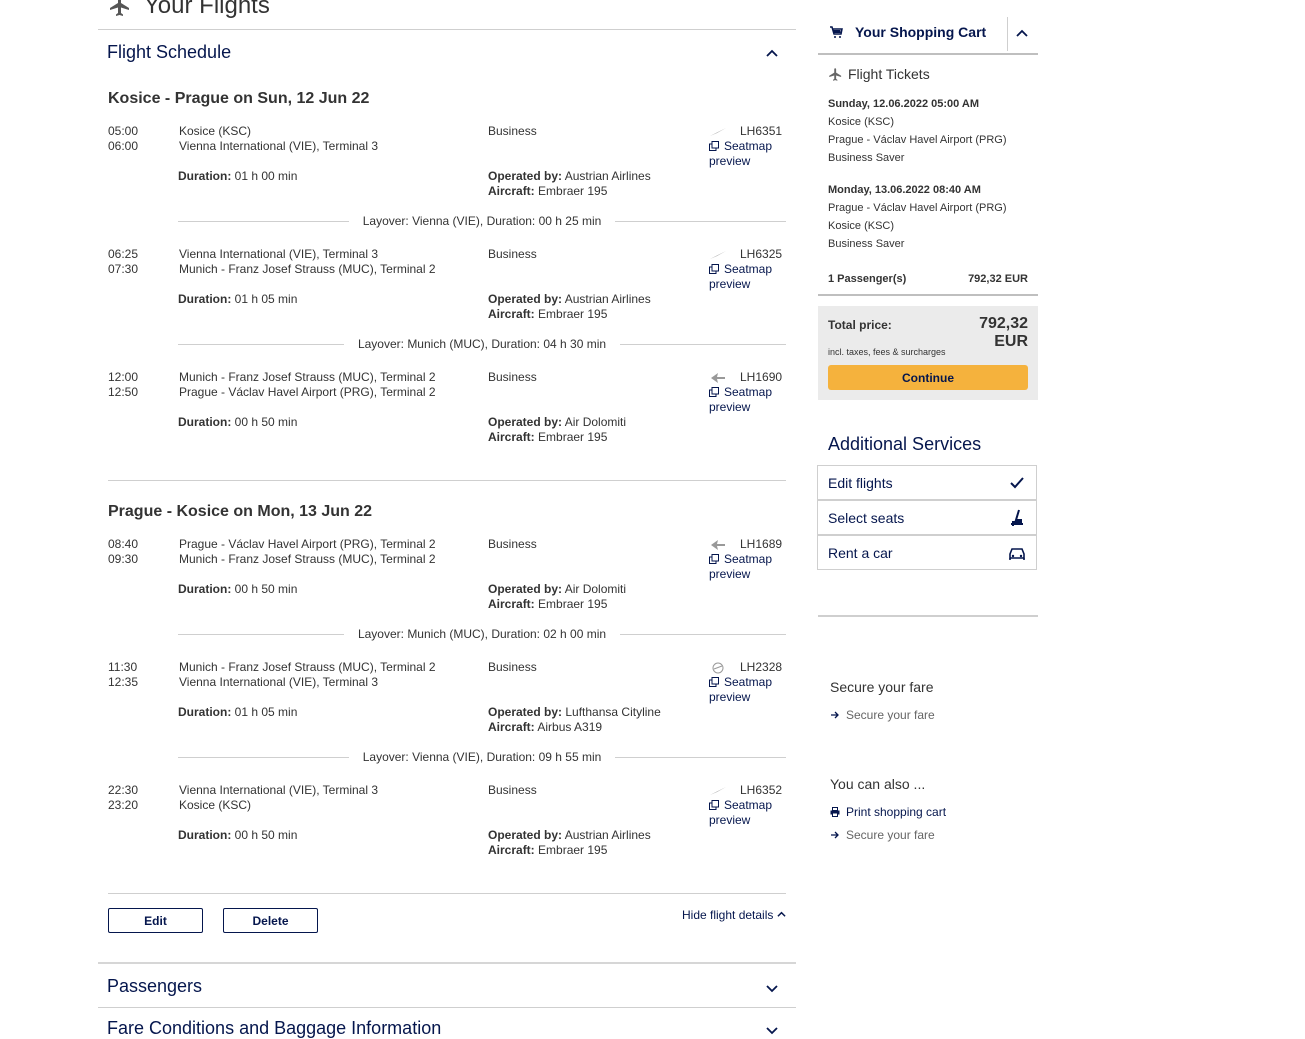  What do you see at coordinates (123, 805) in the screenshot?
I see `arrival-time: 23:20` at bounding box center [123, 805].